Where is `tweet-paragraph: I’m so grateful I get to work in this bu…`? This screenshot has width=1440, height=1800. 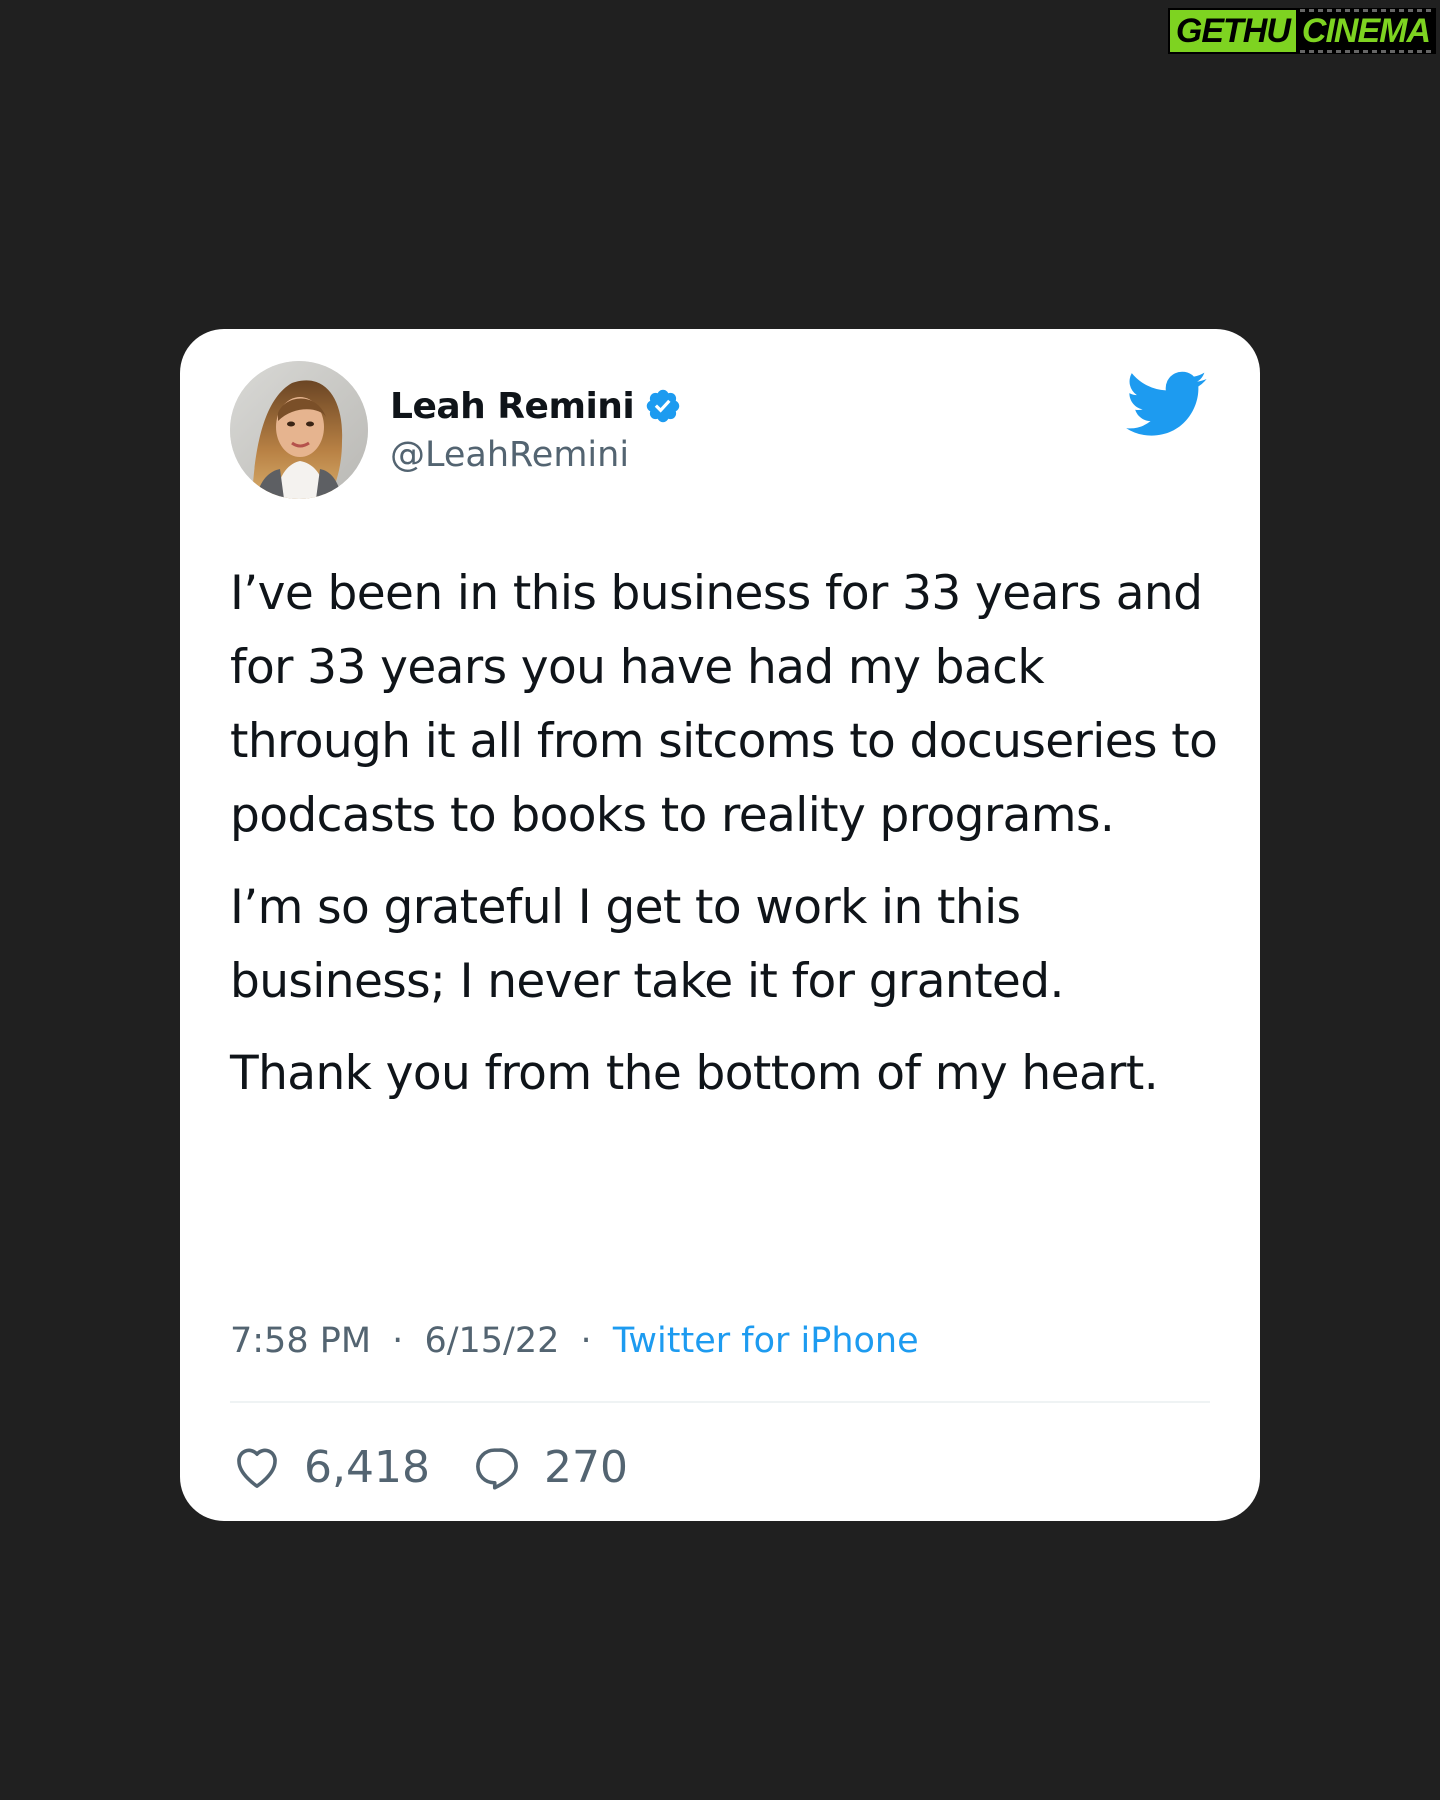
tweet-paragraph: I’m so grateful I get to work in this bu… is located at coordinates (647, 944).